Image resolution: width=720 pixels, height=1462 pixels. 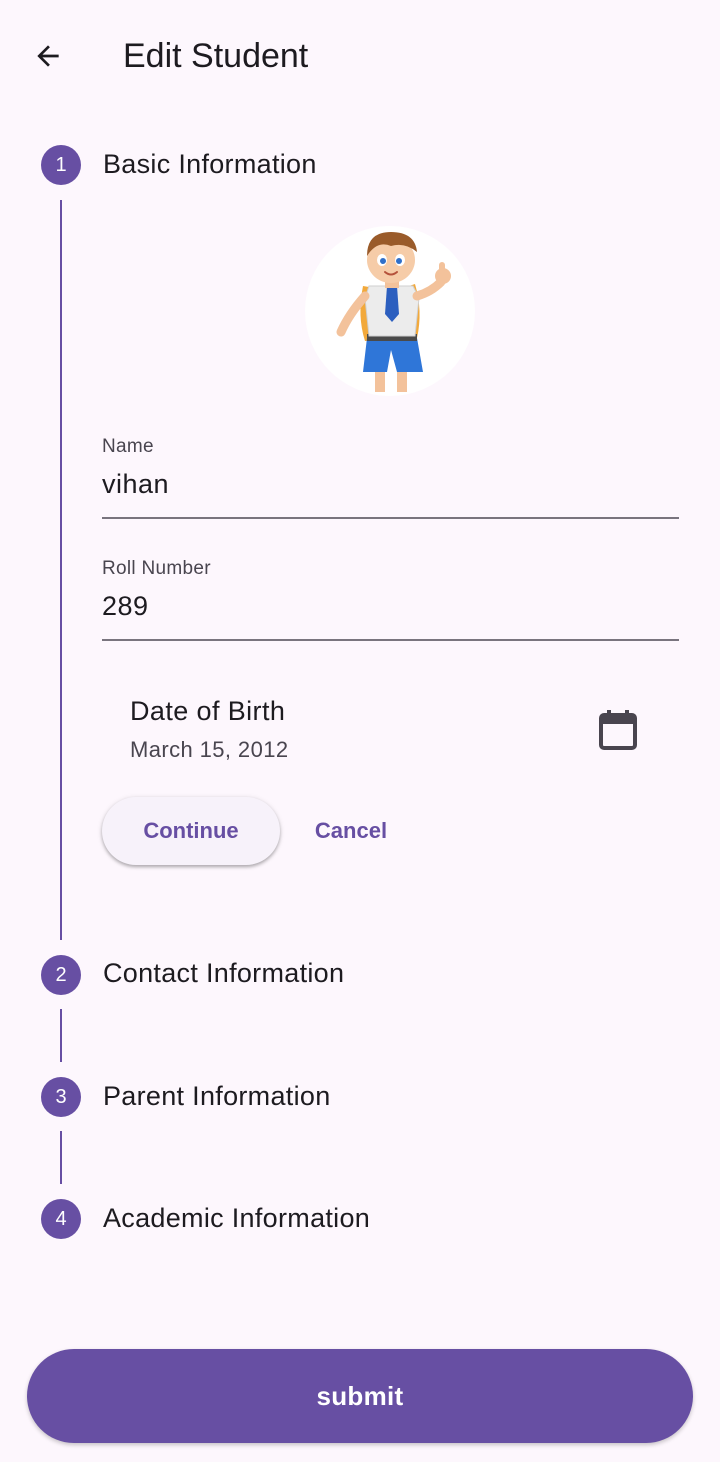 I want to click on step-2-title: Contact Information, so click(x=223, y=973).